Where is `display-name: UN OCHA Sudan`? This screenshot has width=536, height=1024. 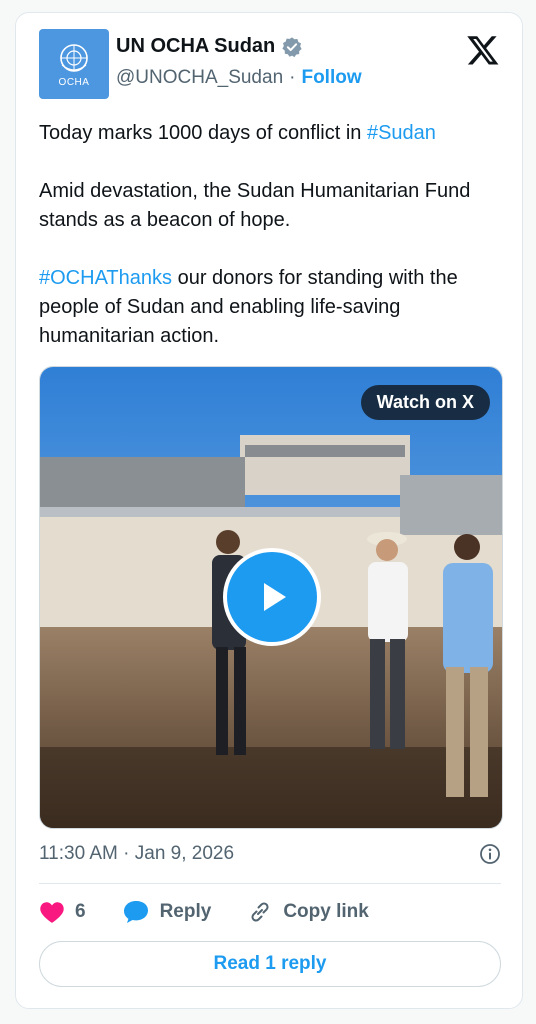 display-name: UN OCHA Sudan is located at coordinates (195, 46).